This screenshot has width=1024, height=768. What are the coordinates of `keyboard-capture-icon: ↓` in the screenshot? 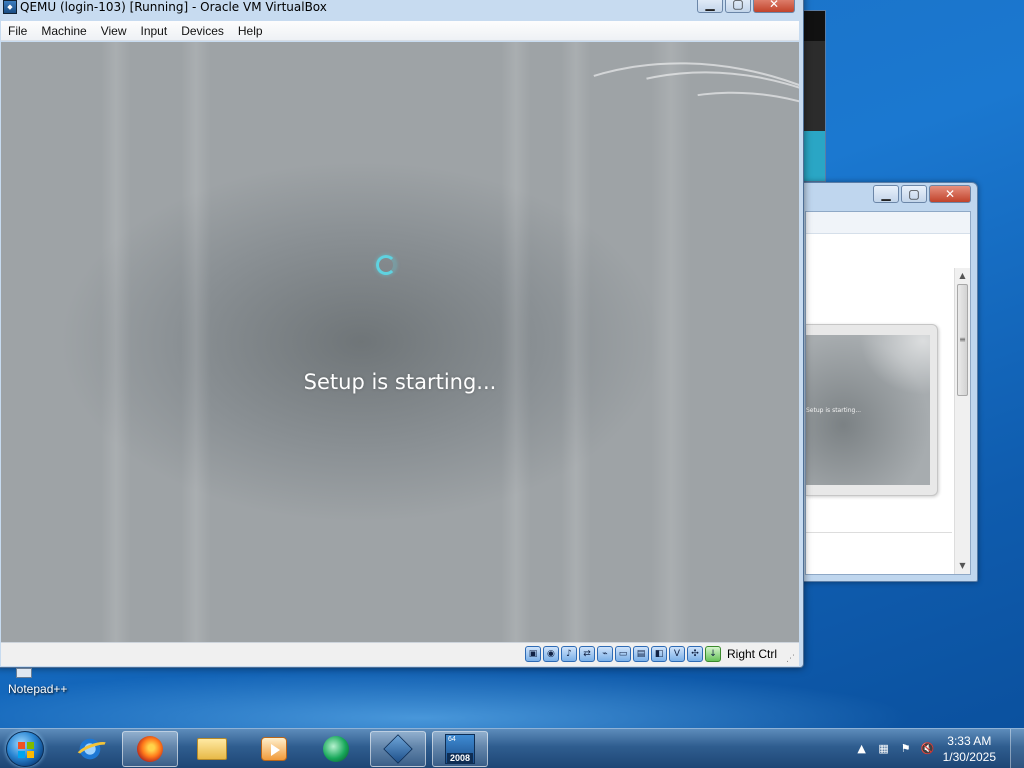 It's located at (712, 654).